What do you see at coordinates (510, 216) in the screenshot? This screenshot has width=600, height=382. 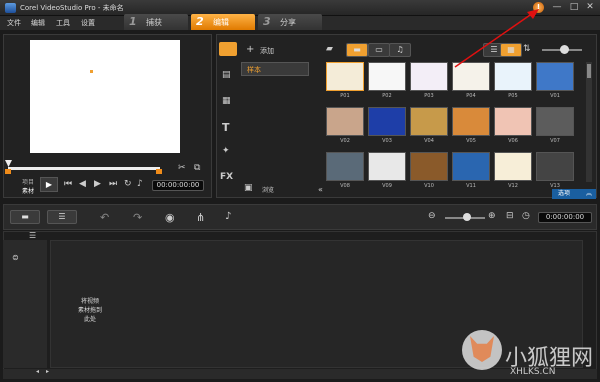 I see `fit-project-icon: ⊟` at bounding box center [510, 216].